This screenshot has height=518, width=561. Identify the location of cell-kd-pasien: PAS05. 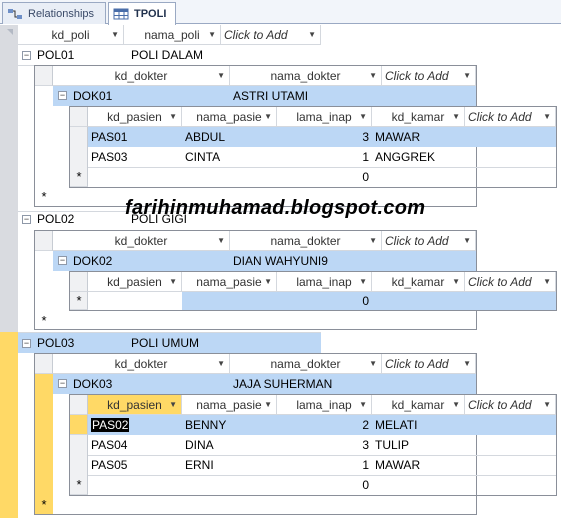
(135, 465).